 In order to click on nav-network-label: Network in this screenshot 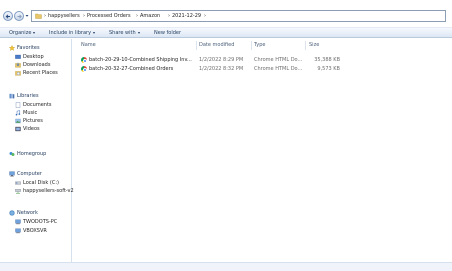, I will do `click(27, 213)`.